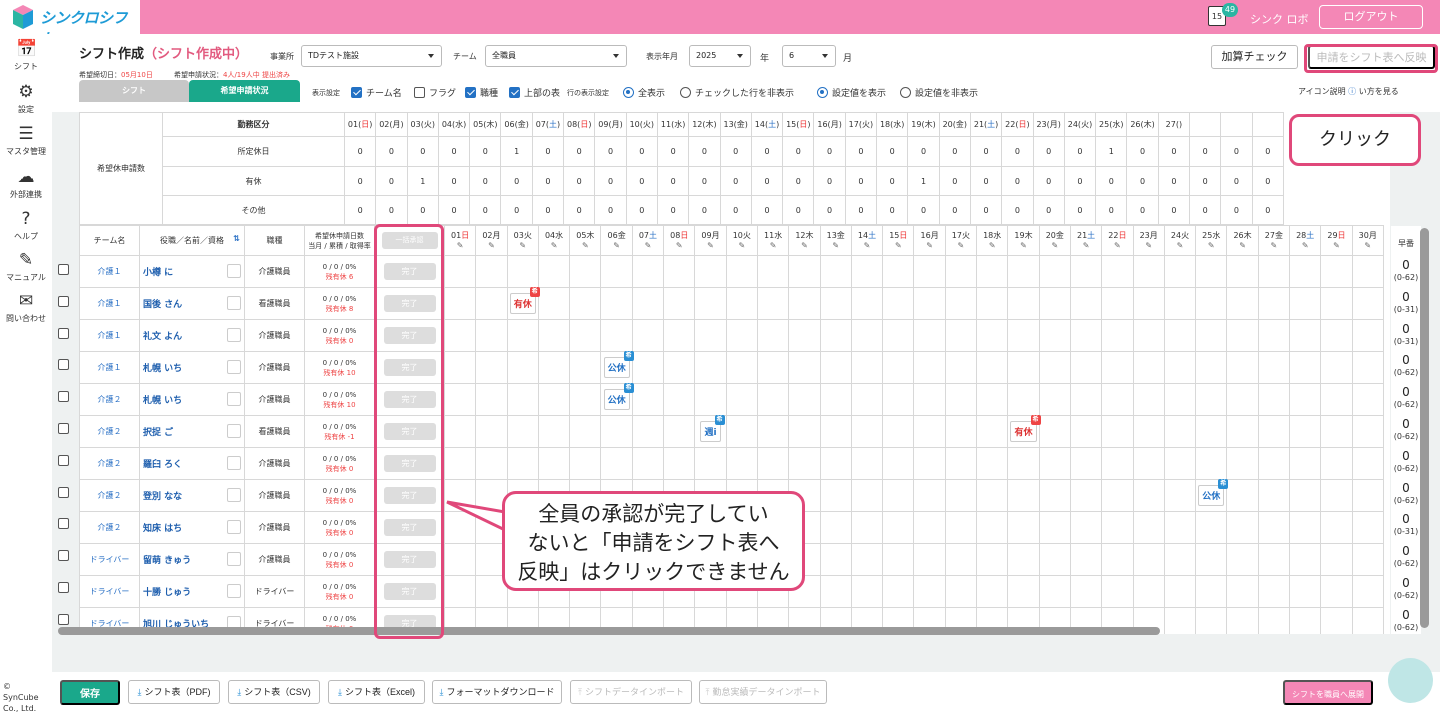 The height and width of the screenshot is (714, 1440). I want to click on excel-button: ⤓ シフト表（Excel), so click(376, 692).